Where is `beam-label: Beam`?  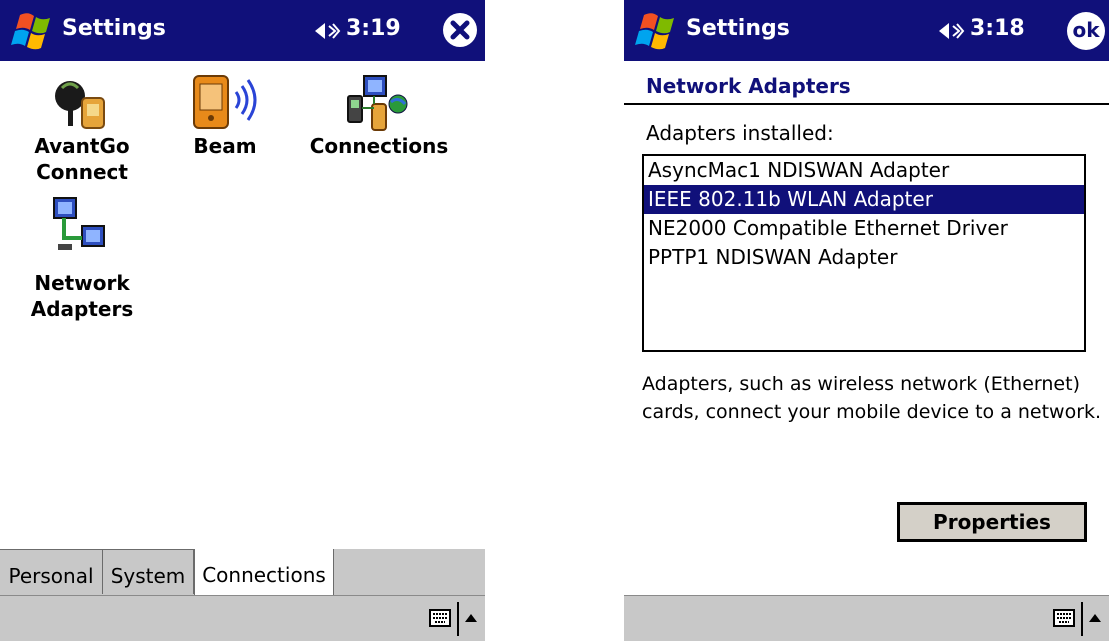
beam-label: Beam is located at coordinates (225, 146).